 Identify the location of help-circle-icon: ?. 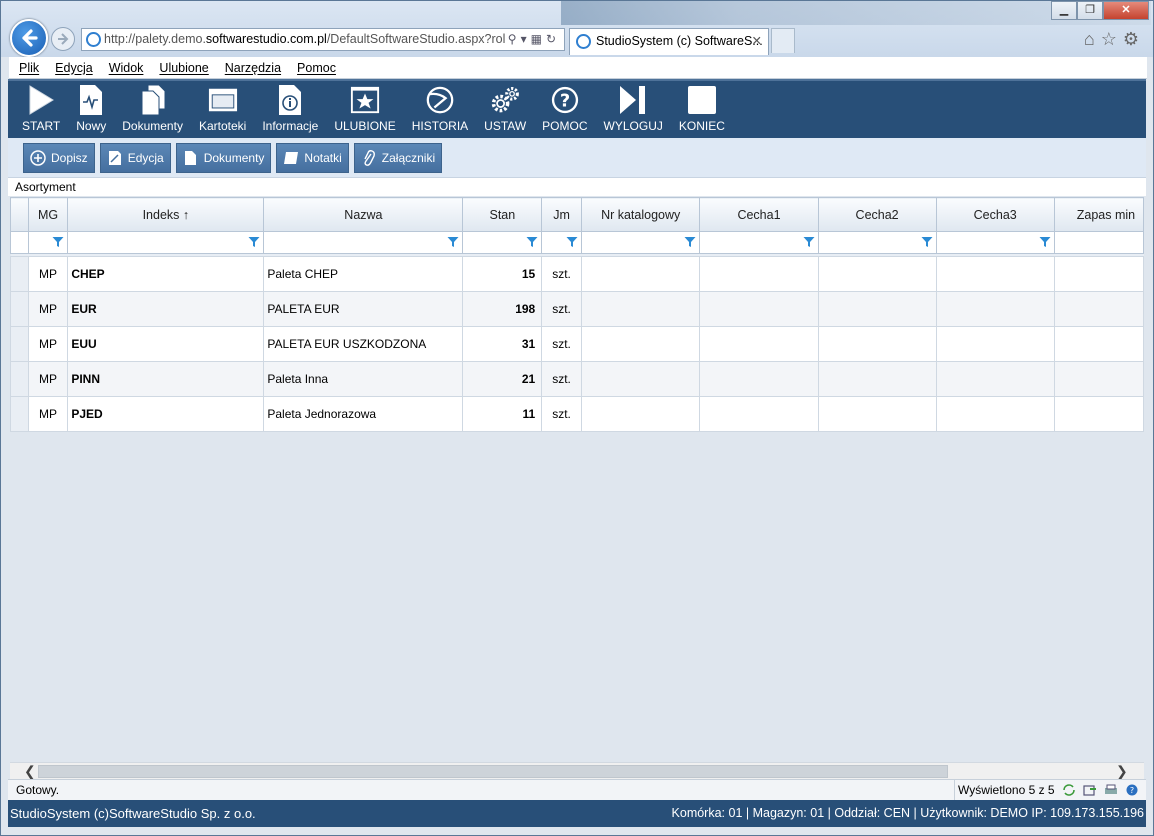
(1132, 790).